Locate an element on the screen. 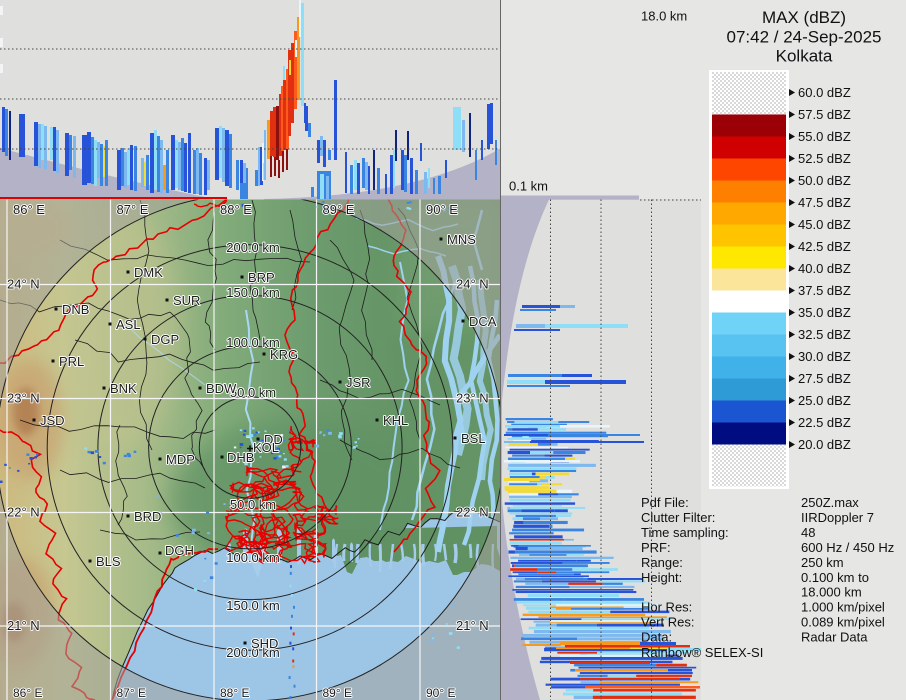  svg-text: 25.0 dBZ is located at coordinates (824, 400).